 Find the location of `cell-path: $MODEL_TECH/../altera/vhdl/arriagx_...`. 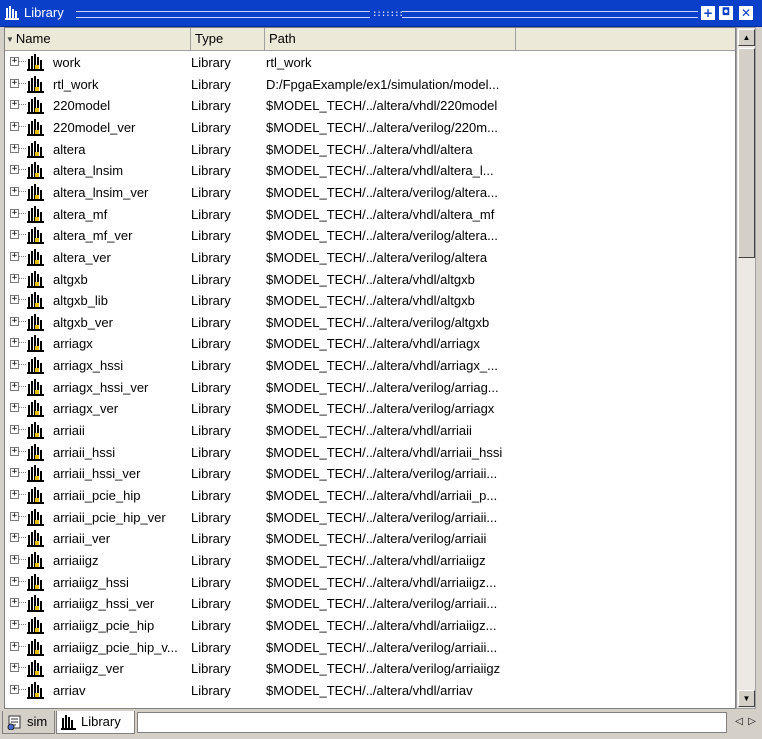

cell-path: $MODEL_TECH/../altera/vhdl/arriagx_... is located at coordinates (382, 366).